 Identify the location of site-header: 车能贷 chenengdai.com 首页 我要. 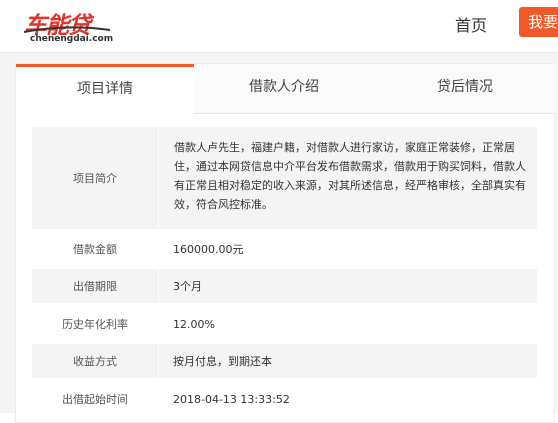
(279, 26).